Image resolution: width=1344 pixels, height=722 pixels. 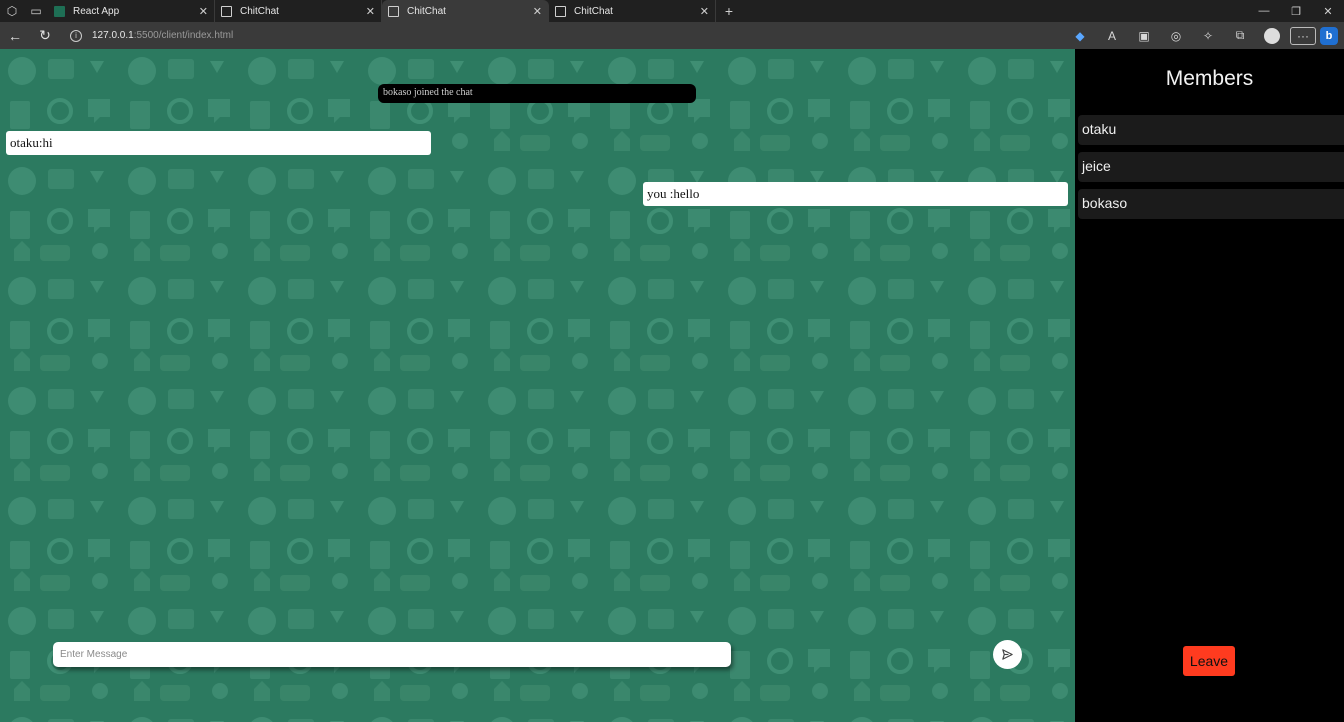 What do you see at coordinates (131, 11) in the screenshot?
I see `tab-react-app: React App ✕` at bounding box center [131, 11].